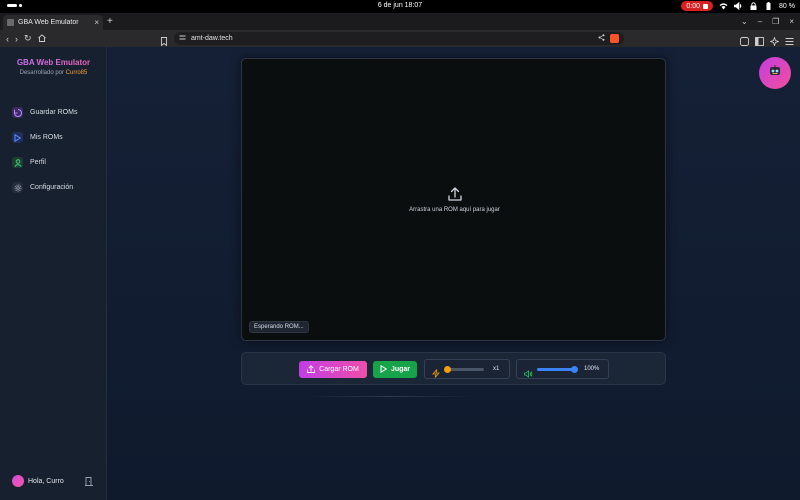 This screenshot has width=800, height=500. Describe the element at coordinates (38, 162) in the screenshot. I see `sidebar-item-label: Perfil` at that location.